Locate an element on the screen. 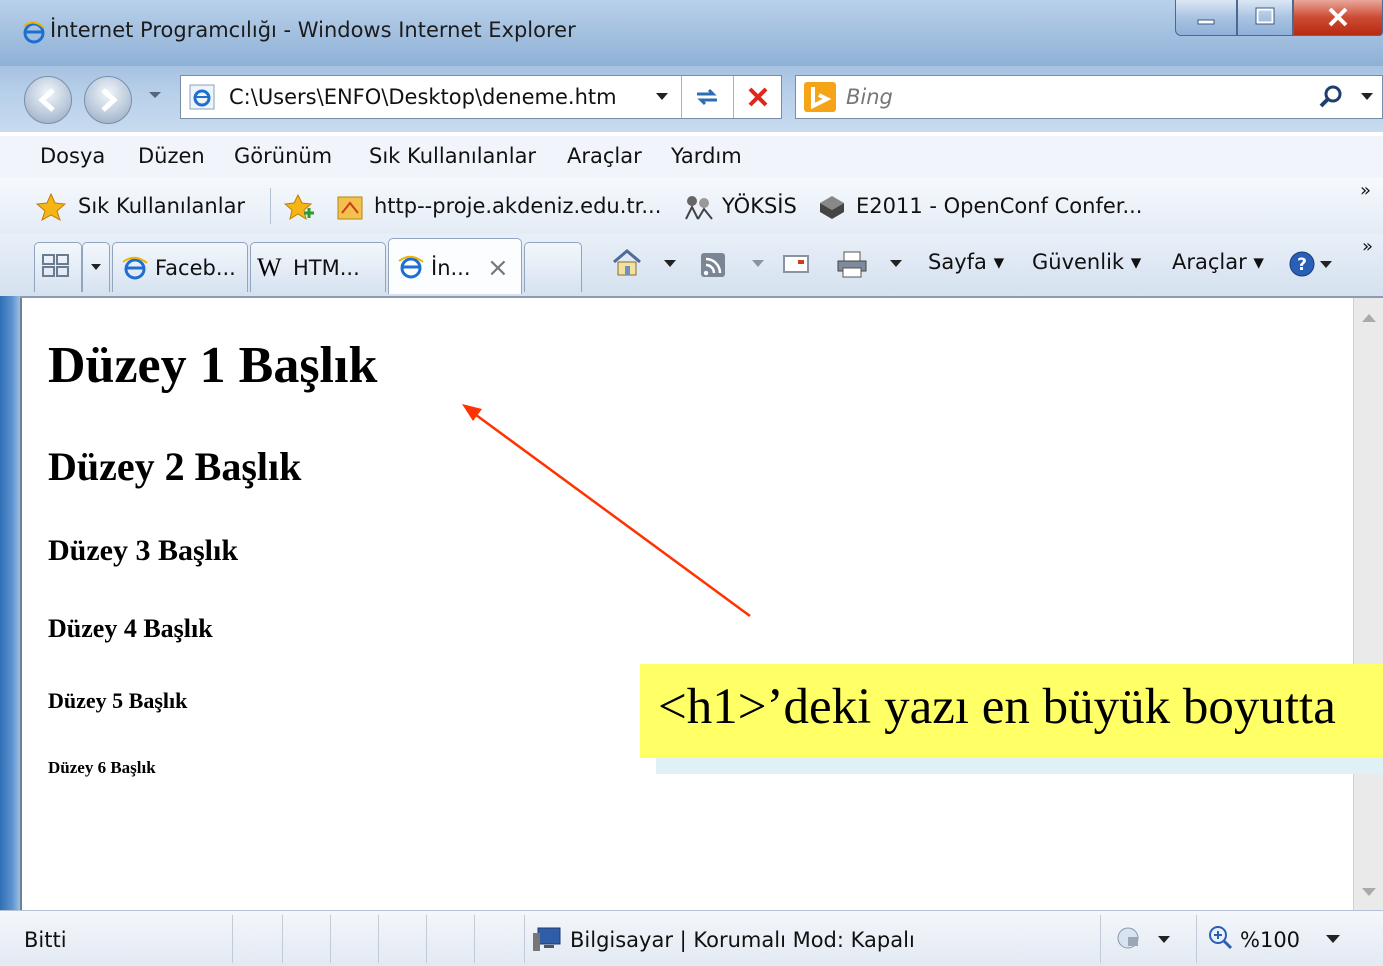 The height and width of the screenshot is (966, 1383). forward-button is located at coordinates (108, 100).